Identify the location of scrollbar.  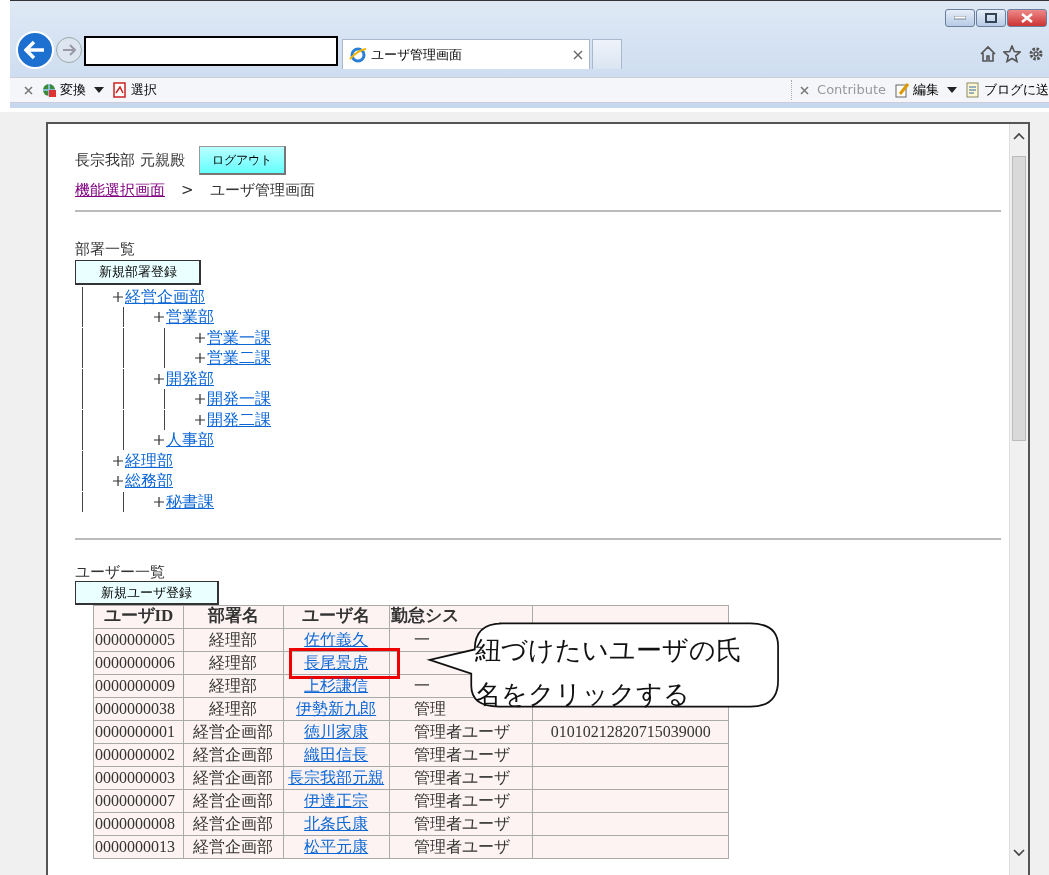
(1018, 499).